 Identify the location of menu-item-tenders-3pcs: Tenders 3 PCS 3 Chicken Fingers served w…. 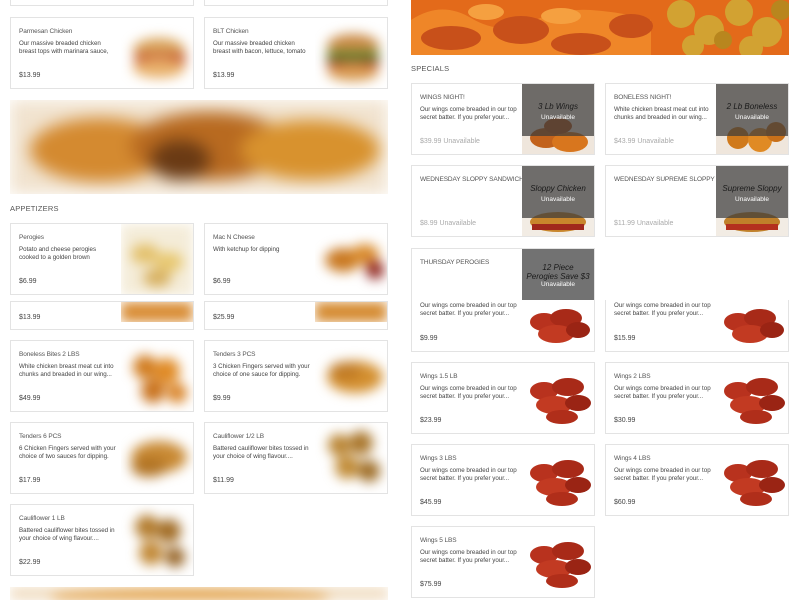
(296, 376).